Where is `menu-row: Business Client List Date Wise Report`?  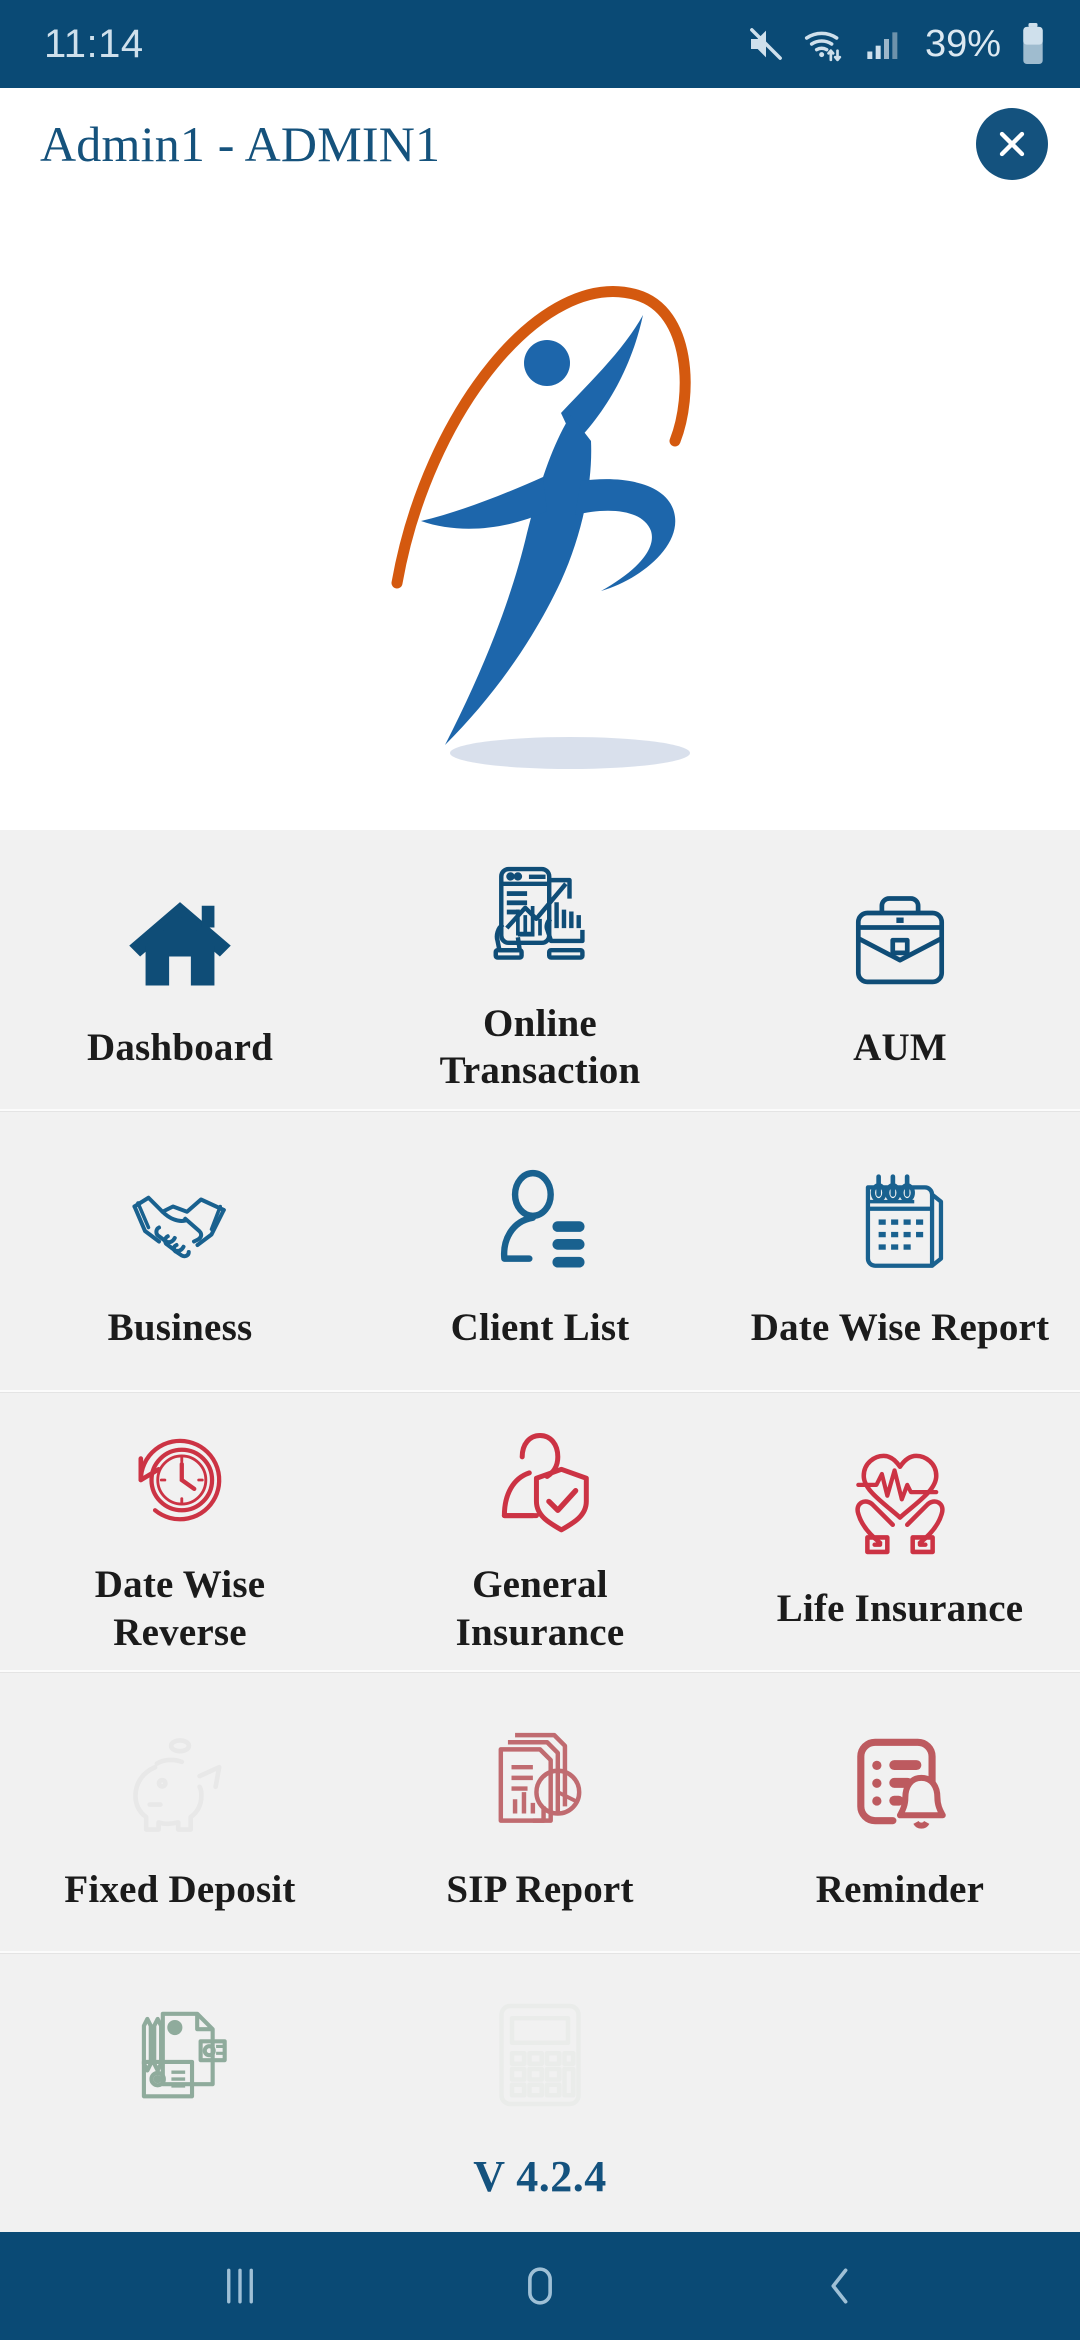 menu-row: Business Client List Date Wise Report is located at coordinates (540, 1251).